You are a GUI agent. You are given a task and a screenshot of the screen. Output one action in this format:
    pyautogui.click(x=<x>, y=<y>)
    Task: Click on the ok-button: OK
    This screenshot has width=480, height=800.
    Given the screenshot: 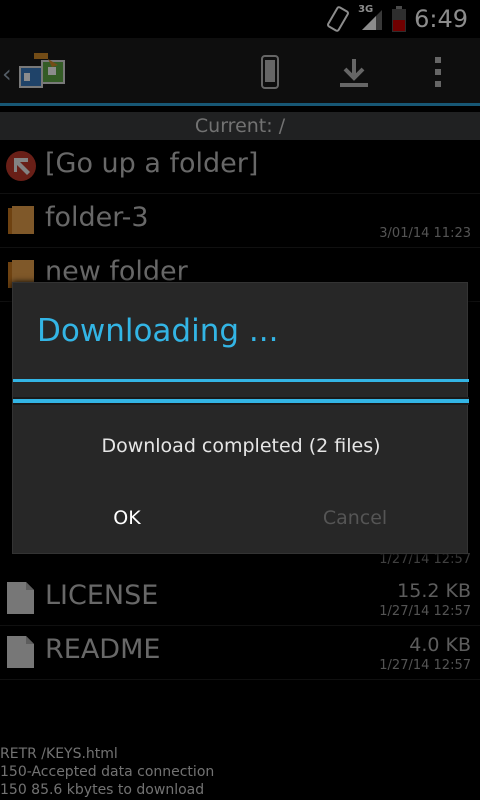 What is the action you would take?
    pyautogui.click(x=127, y=518)
    